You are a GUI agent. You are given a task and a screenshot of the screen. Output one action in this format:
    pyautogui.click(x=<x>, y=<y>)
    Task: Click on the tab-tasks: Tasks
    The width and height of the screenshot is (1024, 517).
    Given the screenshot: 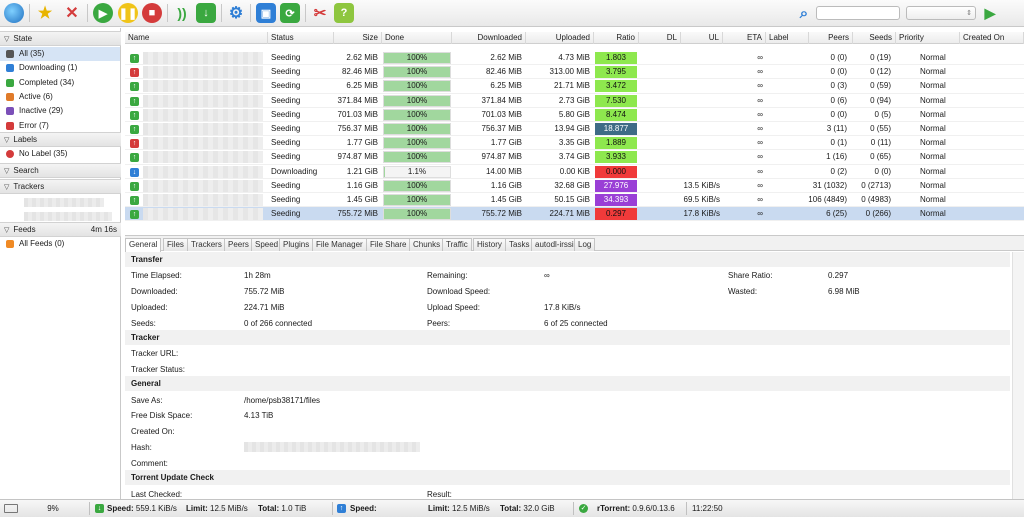 What is the action you would take?
    pyautogui.click(x=519, y=244)
    